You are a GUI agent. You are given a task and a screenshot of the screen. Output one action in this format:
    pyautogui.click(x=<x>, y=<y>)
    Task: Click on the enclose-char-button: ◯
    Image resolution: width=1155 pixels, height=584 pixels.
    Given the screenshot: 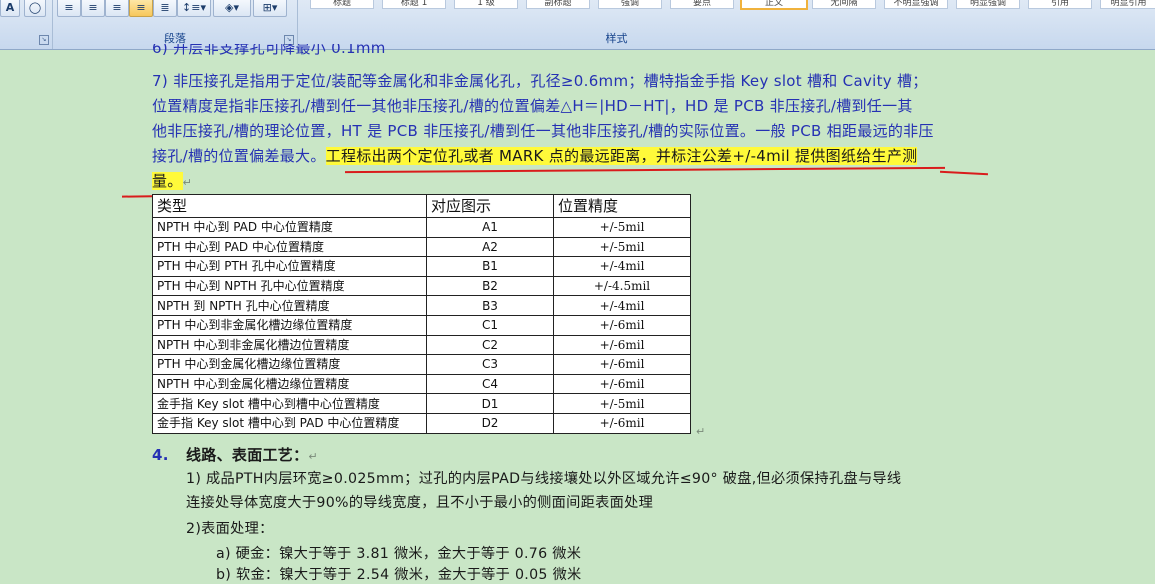 What is the action you would take?
    pyautogui.click(x=35, y=8)
    